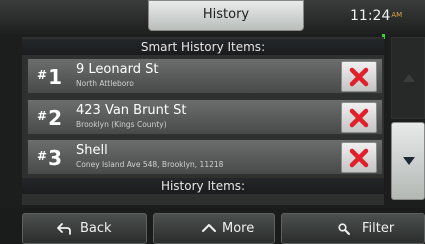  I want to click on filter-button: Filter, so click(353, 228).